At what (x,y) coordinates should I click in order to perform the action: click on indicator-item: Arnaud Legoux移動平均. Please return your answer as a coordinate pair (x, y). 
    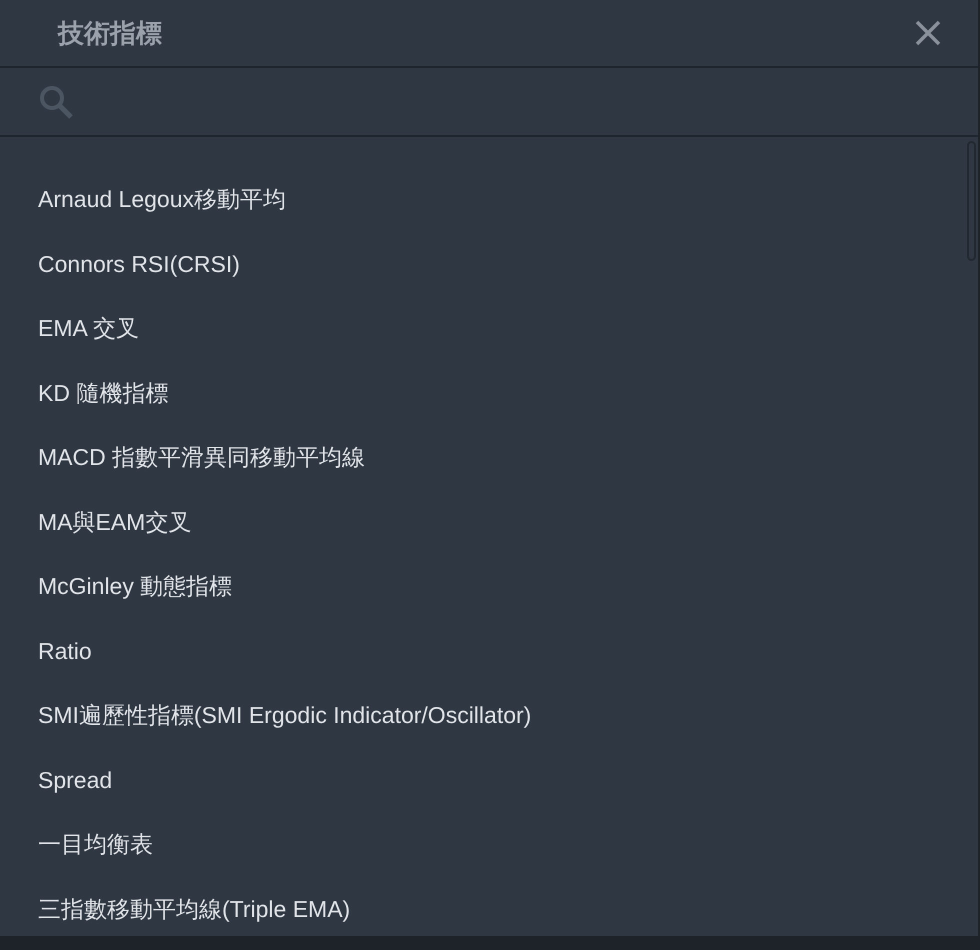
    Looking at the image, I should click on (489, 199).